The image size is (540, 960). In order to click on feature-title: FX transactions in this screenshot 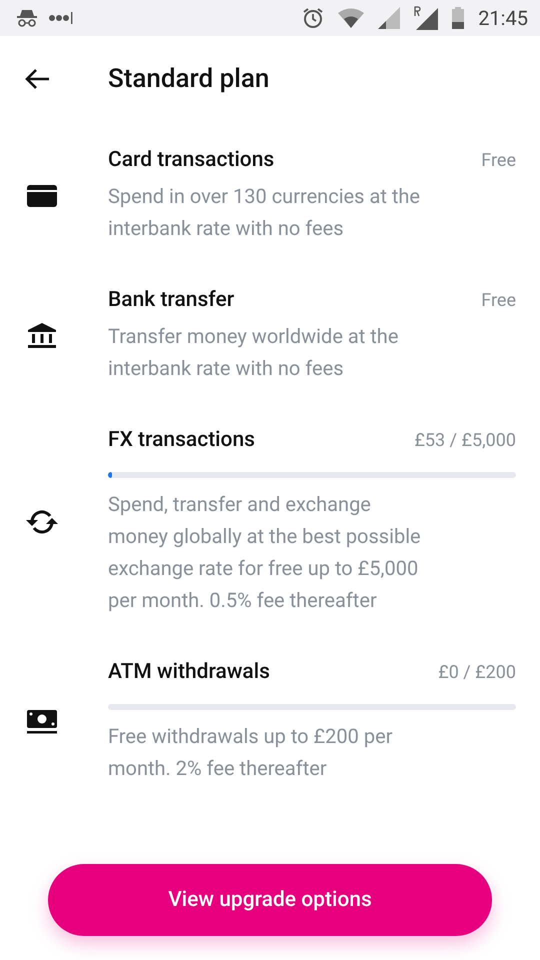, I will do `click(181, 440)`.